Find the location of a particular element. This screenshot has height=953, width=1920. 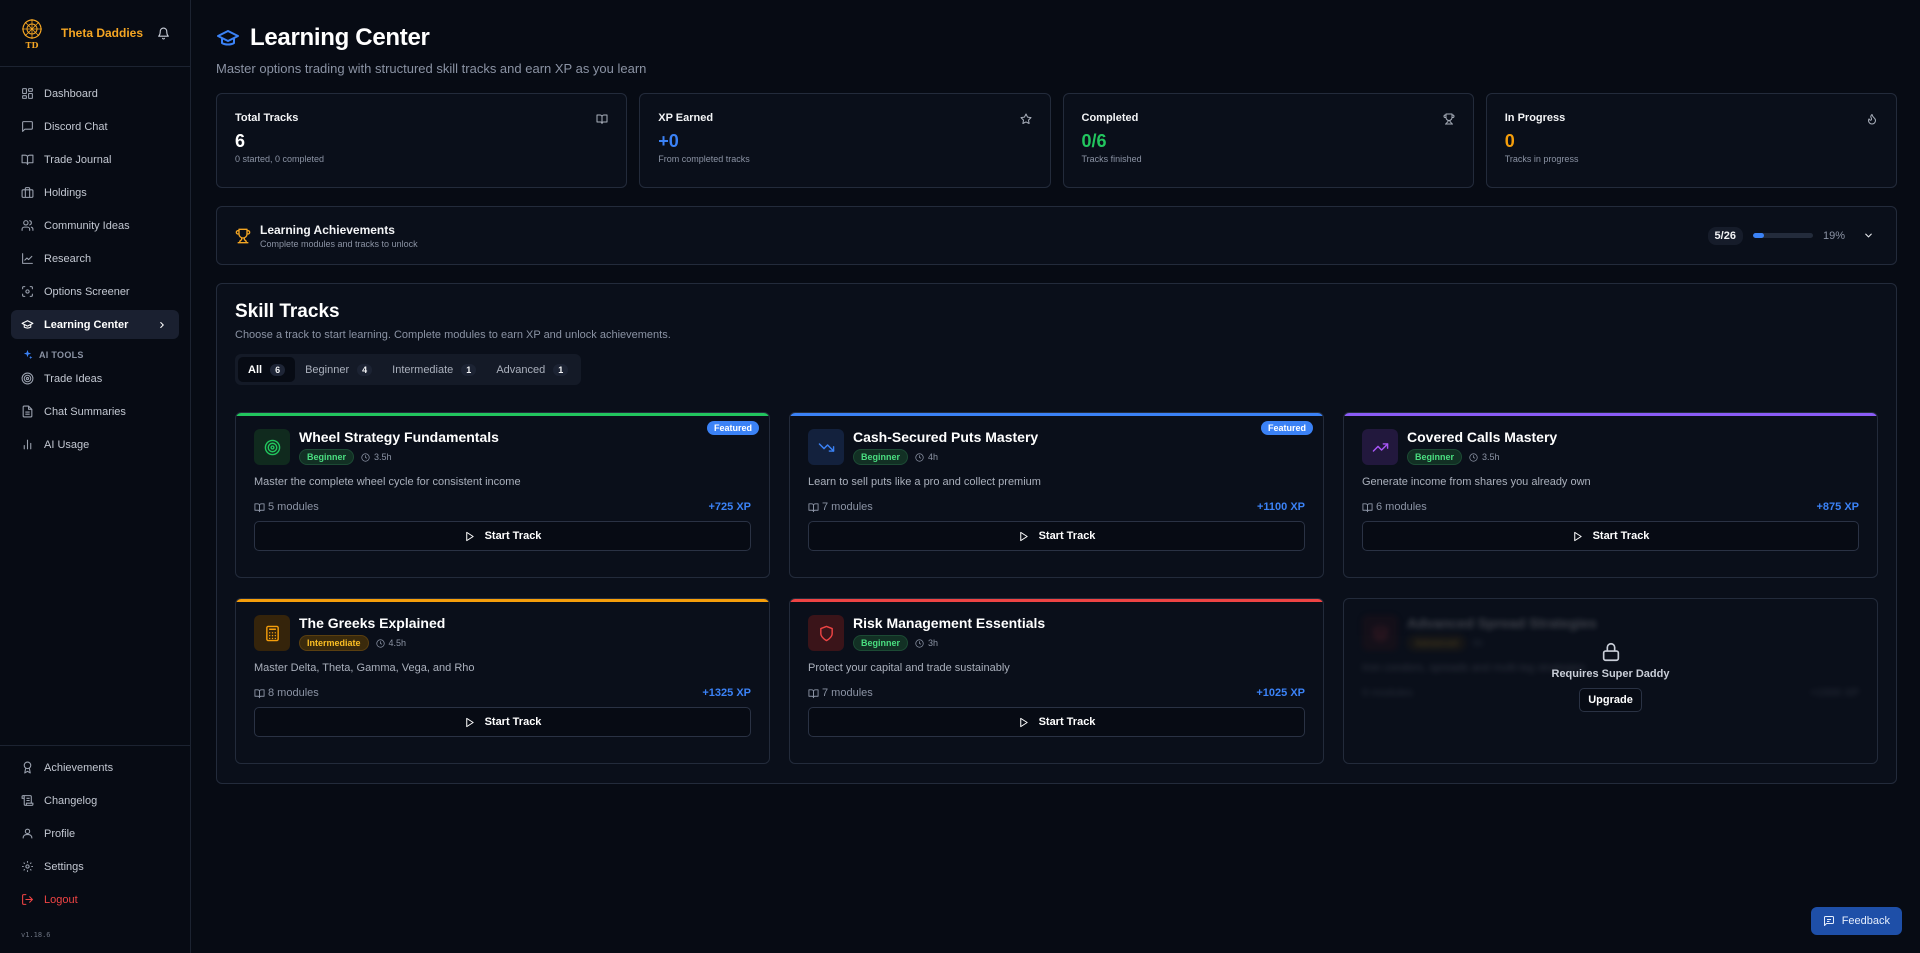

logout-icon is located at coordinates (27, 899).